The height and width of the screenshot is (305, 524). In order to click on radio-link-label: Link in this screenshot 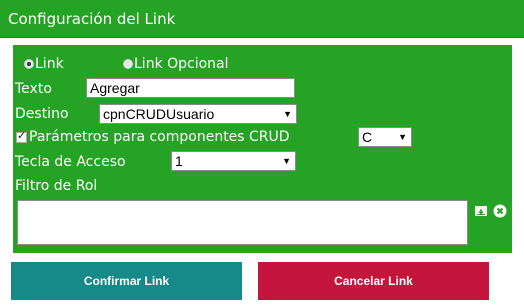, I will do `click(49, 64)`.